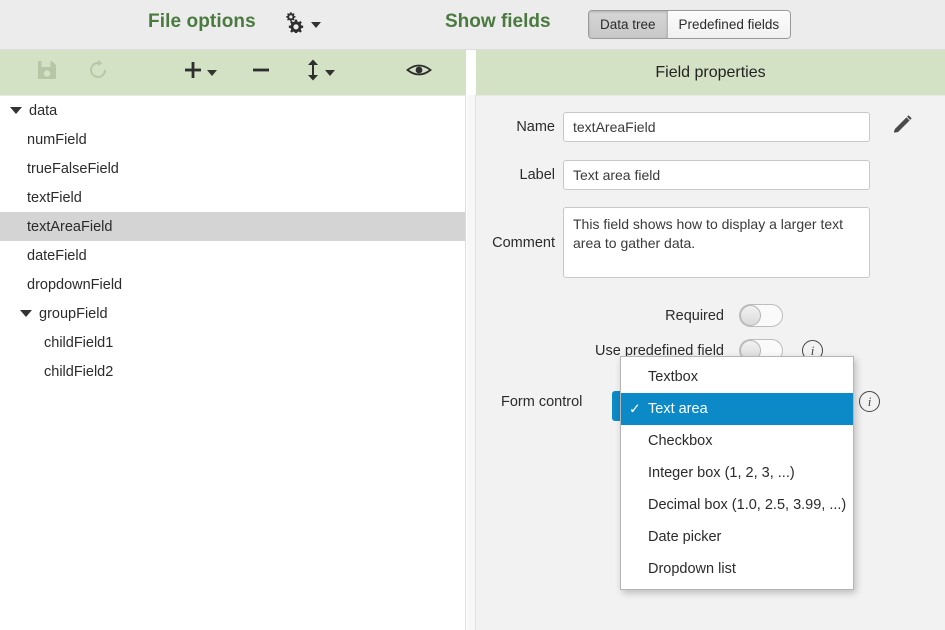 The image size is (945, 630). Describe the element at coordinates (542, 401) in the screenshot. I see `form-control-label: Form control` at that location.